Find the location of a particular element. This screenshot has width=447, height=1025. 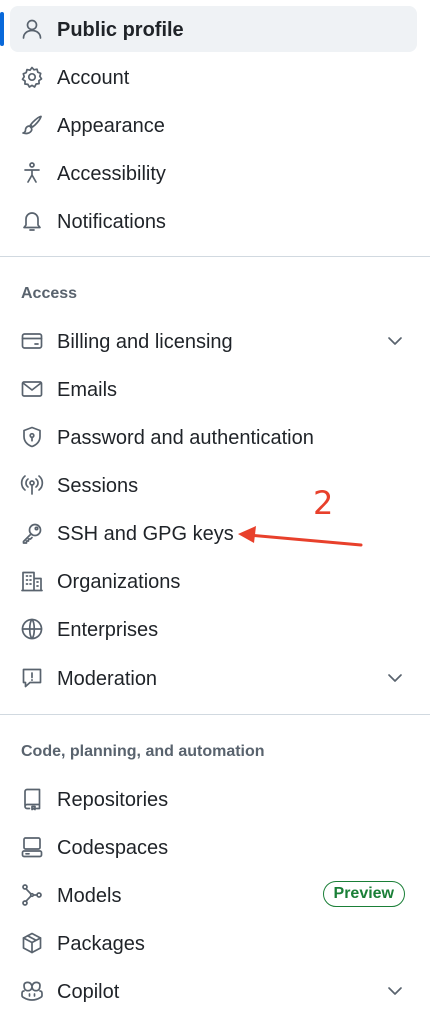

sidebar-item-password: Password and authentication is located at coordinates (213, 437).